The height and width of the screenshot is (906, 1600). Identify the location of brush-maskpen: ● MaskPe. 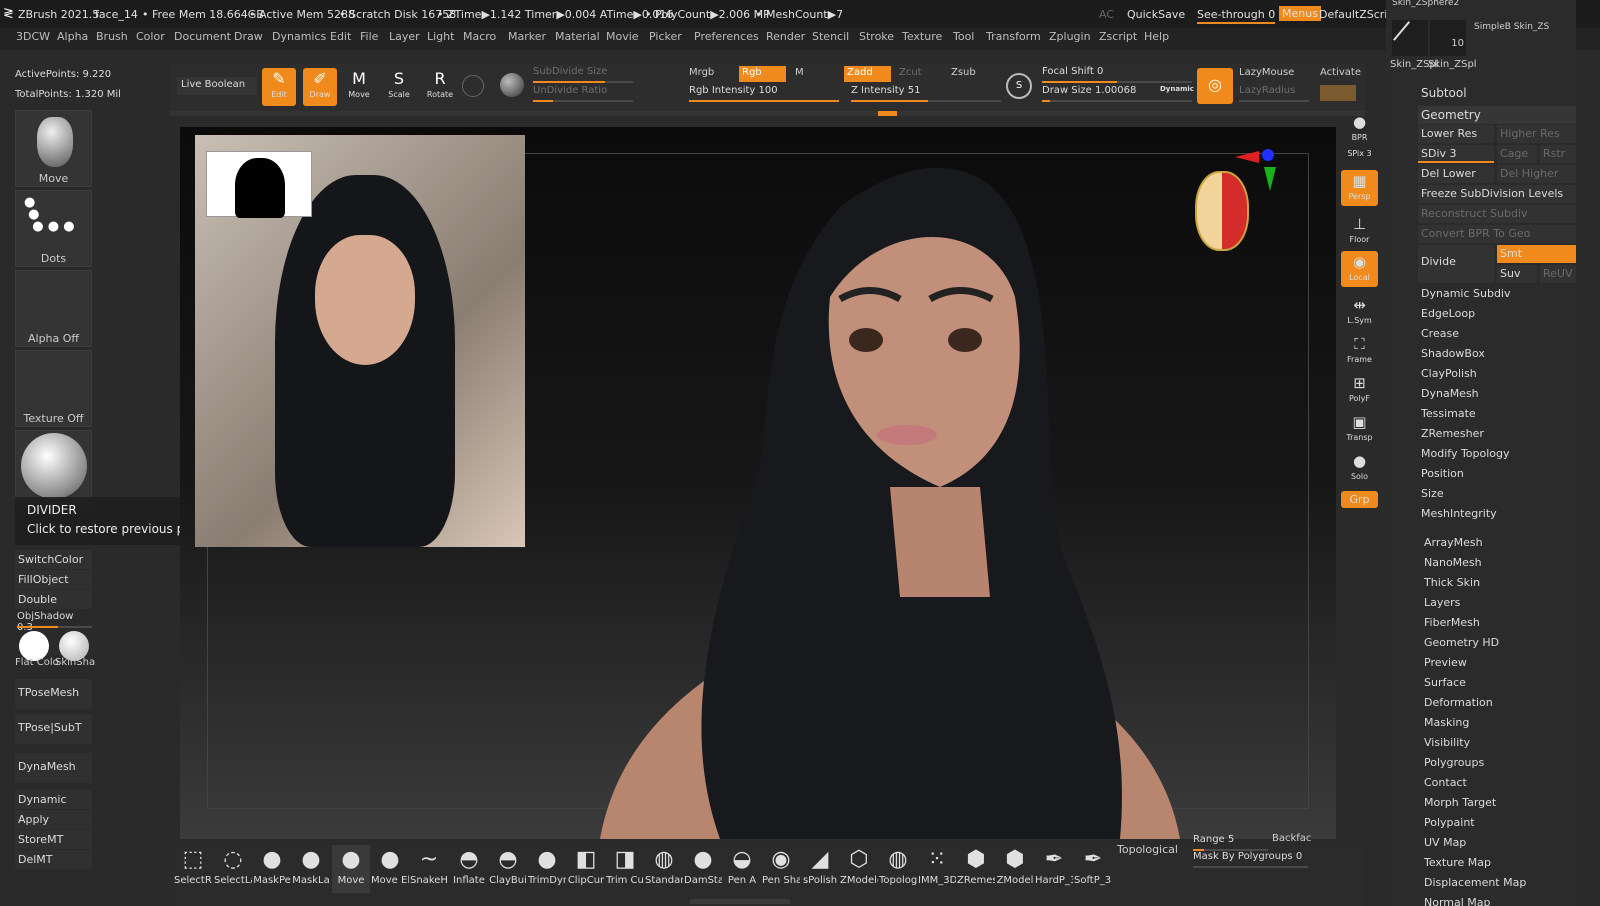
(272, 869).